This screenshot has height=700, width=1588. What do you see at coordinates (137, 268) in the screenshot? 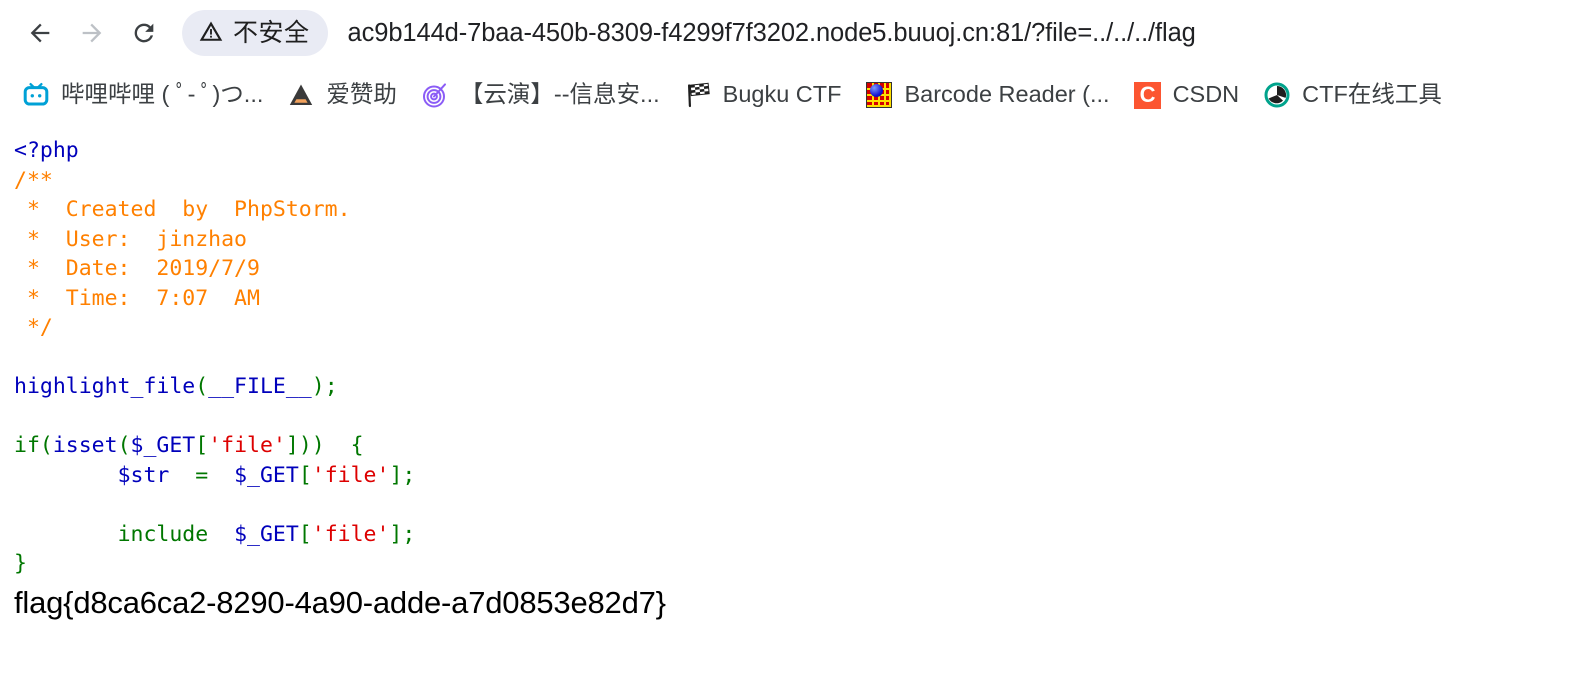
I see `php-doc-comment-line: * Date: 2019/7/9` at bounding box center [137, 268].